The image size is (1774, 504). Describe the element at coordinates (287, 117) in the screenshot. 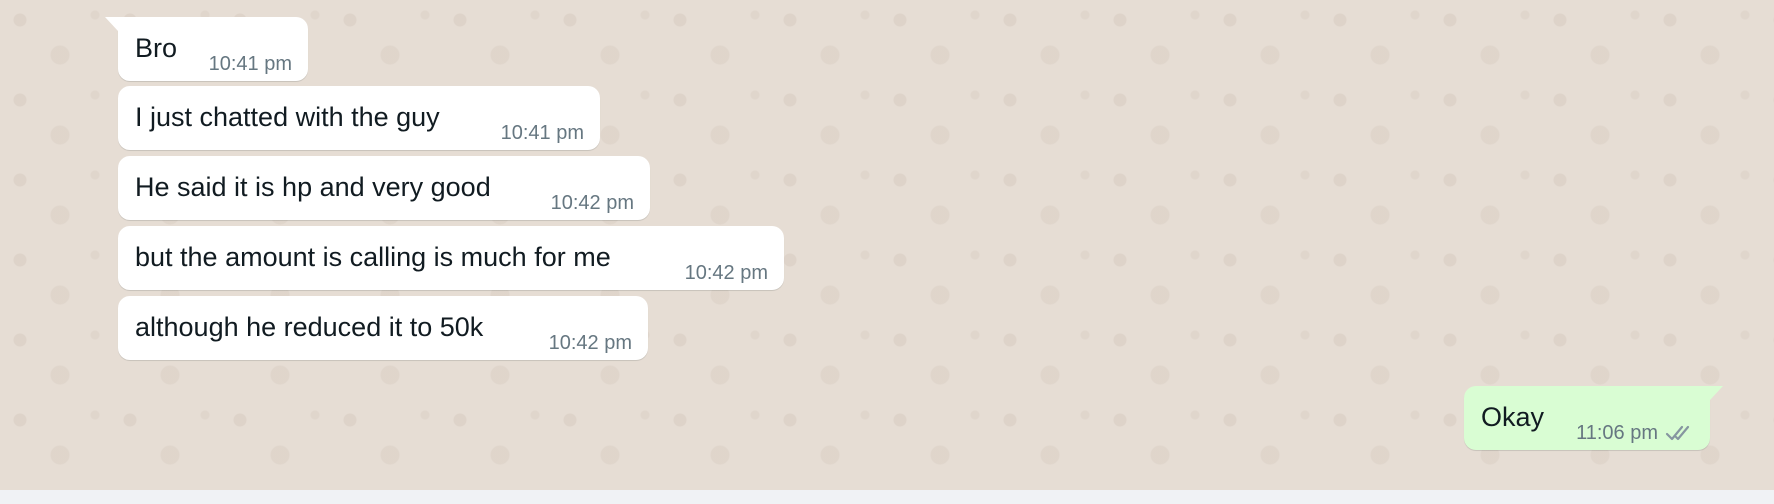

I see `message-text: I just chatted with the guy` at that location.